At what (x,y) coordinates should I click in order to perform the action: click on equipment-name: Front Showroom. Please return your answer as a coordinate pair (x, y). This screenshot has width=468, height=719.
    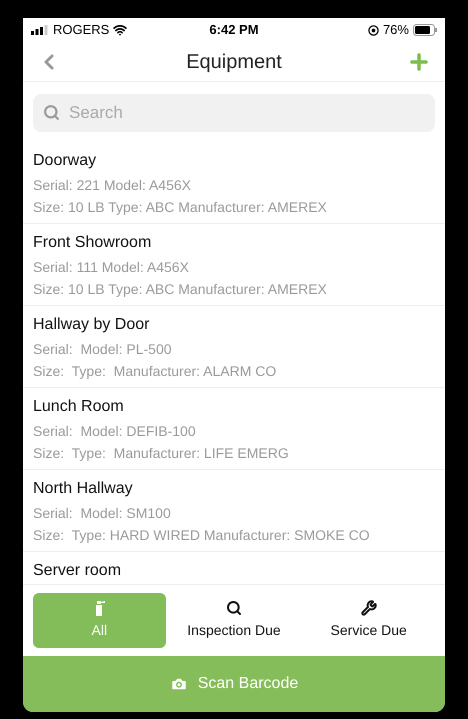
    Looking at the image, I should click on (92, 243).